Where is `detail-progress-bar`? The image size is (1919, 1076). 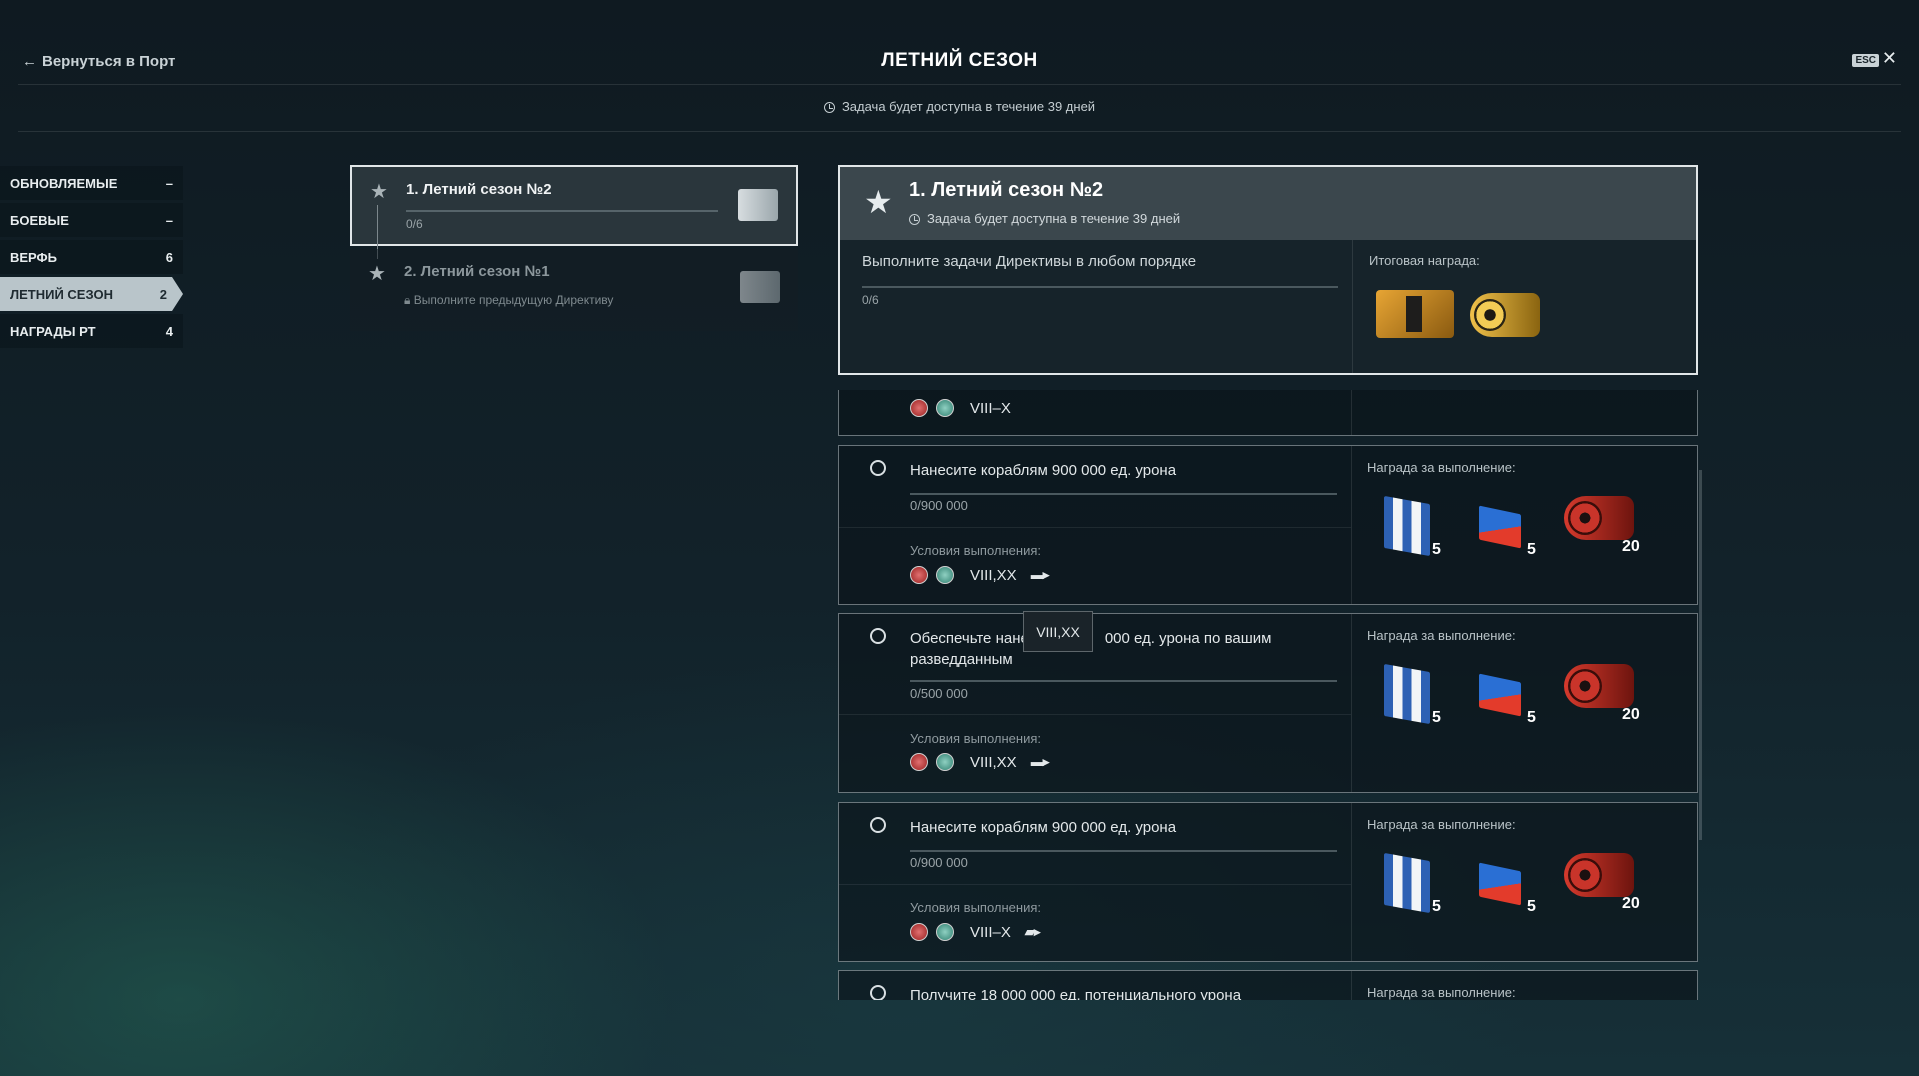 detail-progress-bar is located at coordinates (1100, 287).